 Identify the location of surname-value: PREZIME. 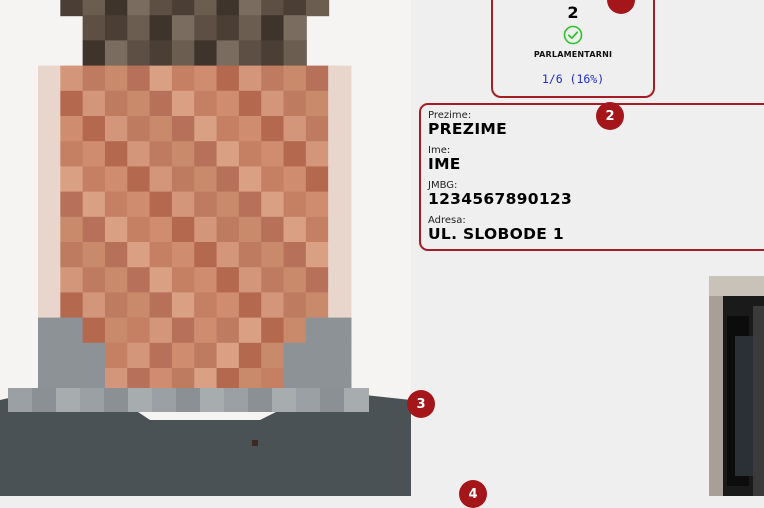
(468, 129).